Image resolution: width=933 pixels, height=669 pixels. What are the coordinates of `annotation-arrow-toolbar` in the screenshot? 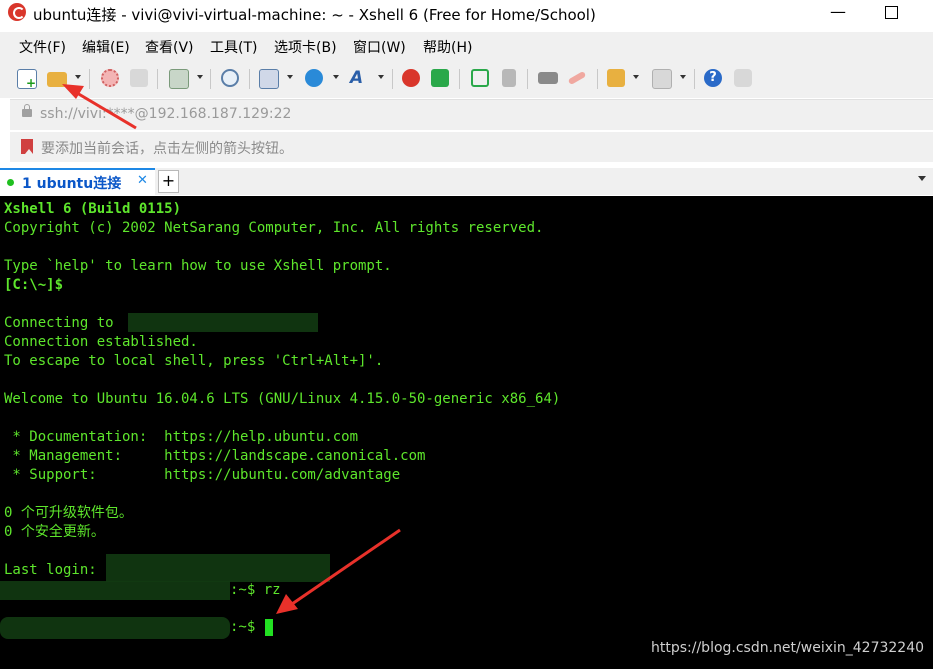 It's located at (99, 107).